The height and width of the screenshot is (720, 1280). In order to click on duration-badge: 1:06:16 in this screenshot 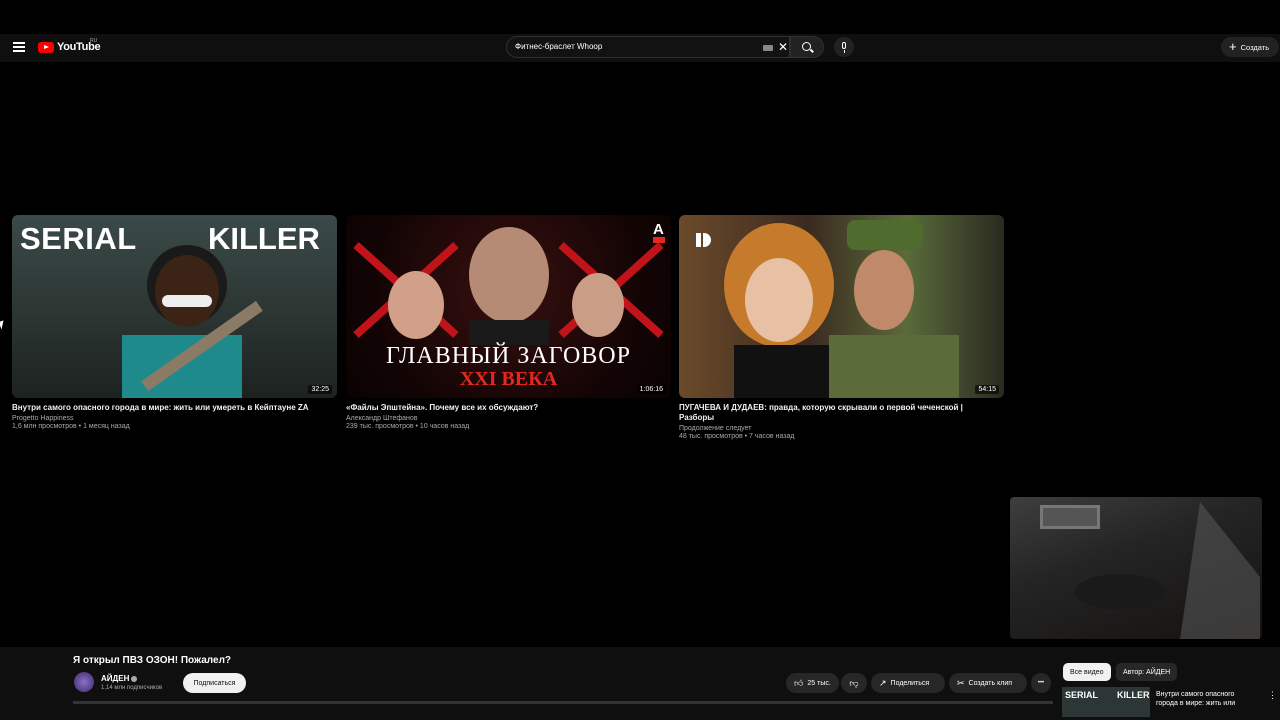, I will do `click(651, 389)`.